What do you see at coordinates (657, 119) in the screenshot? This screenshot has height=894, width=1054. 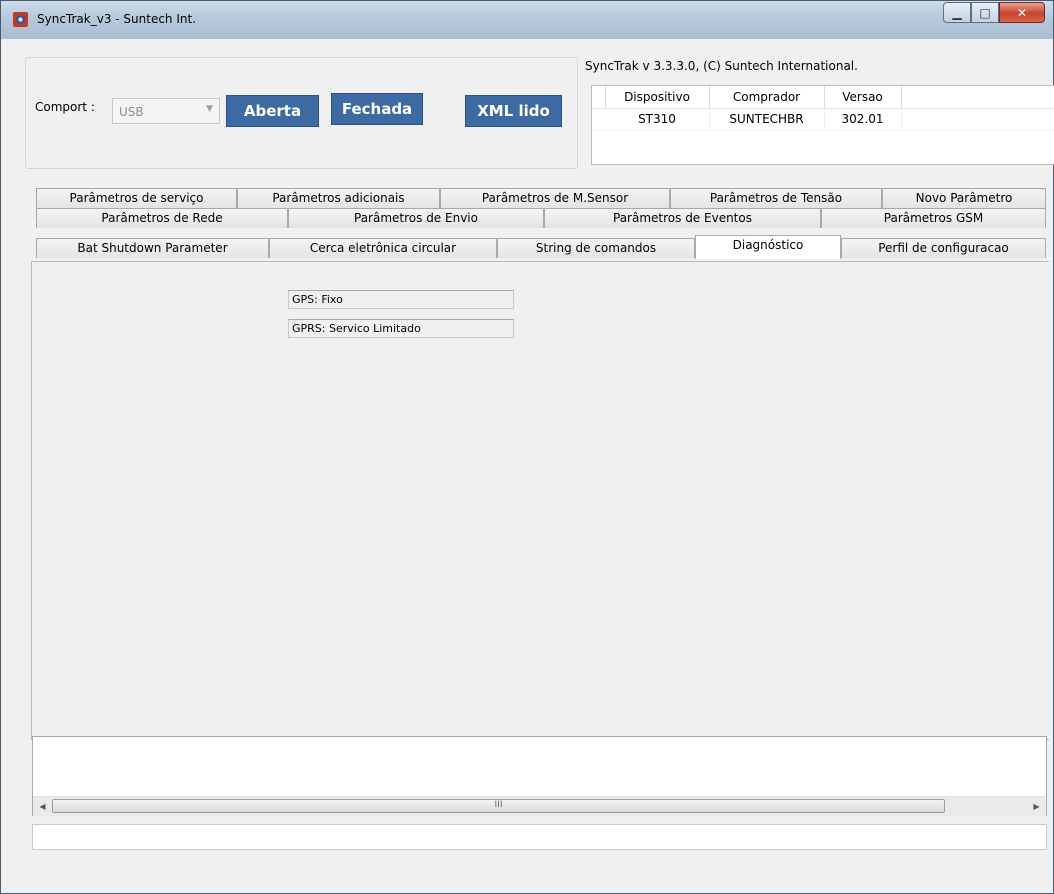 I see `table-cell: ST310` at bounding box center [657, 119].